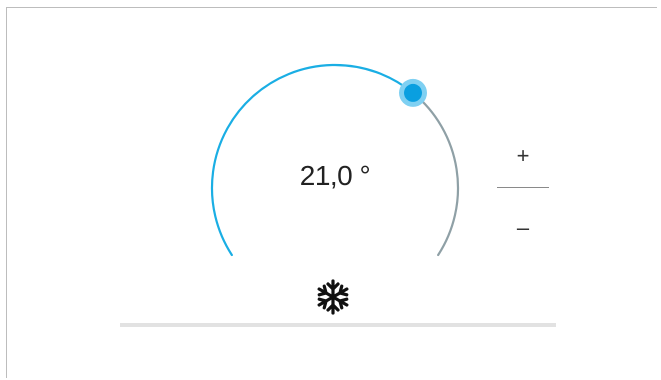 The width and height of the screenshot is (661, 380). What do you see at coordinates (523, 156) in the screenshot?
I see `increase-temperature-button: +` at bounding box center [523, 156].